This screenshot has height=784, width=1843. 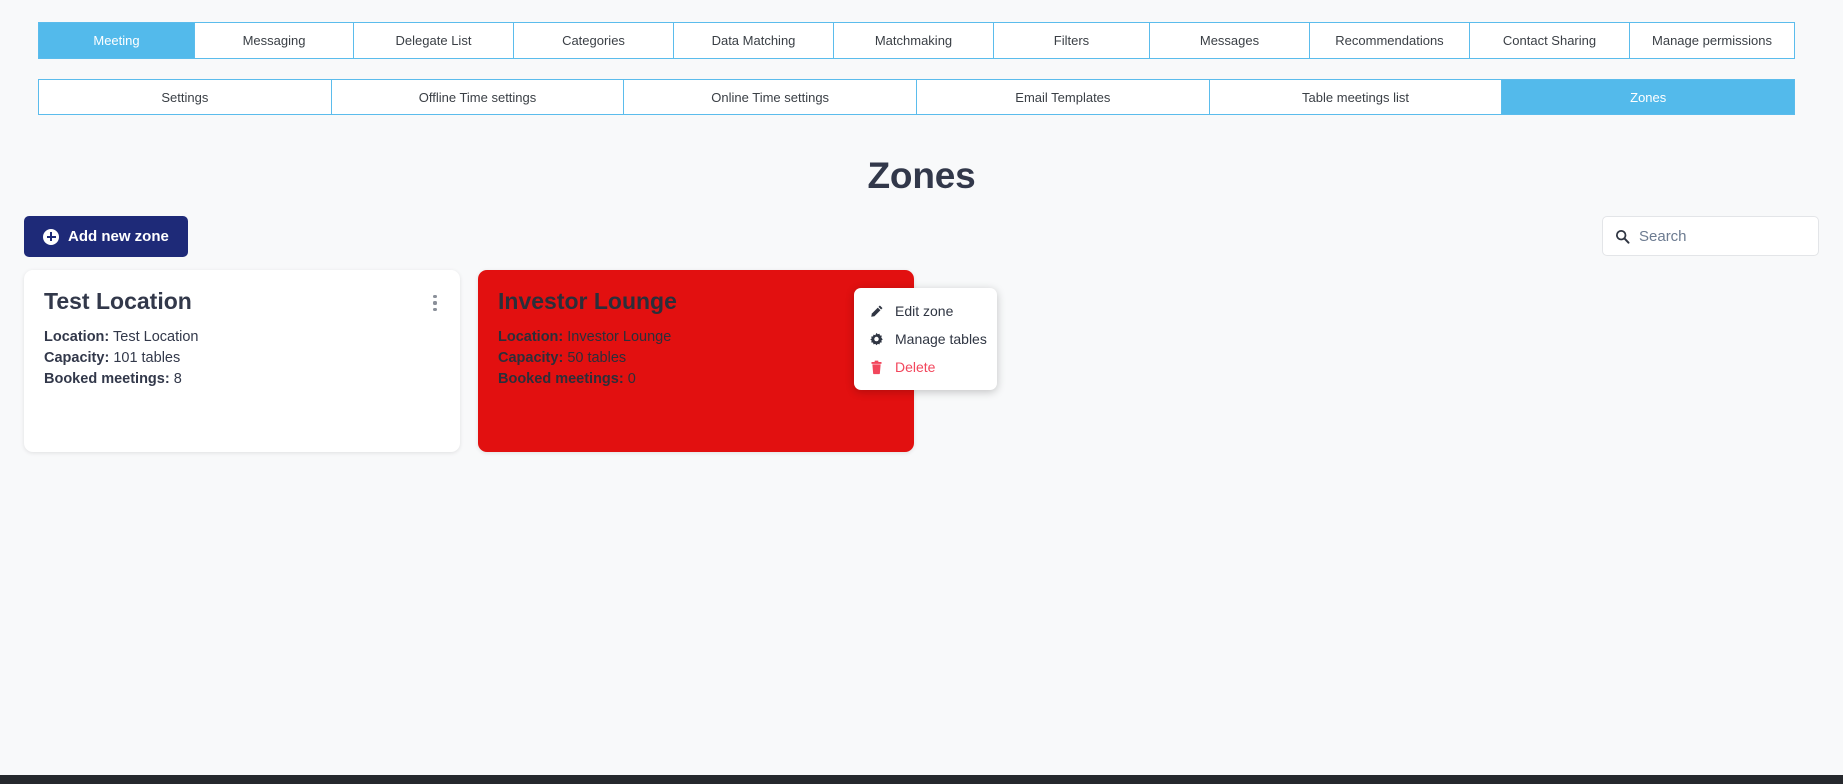 I want to click on plus-circle-icon, so click(x=51, y=236).